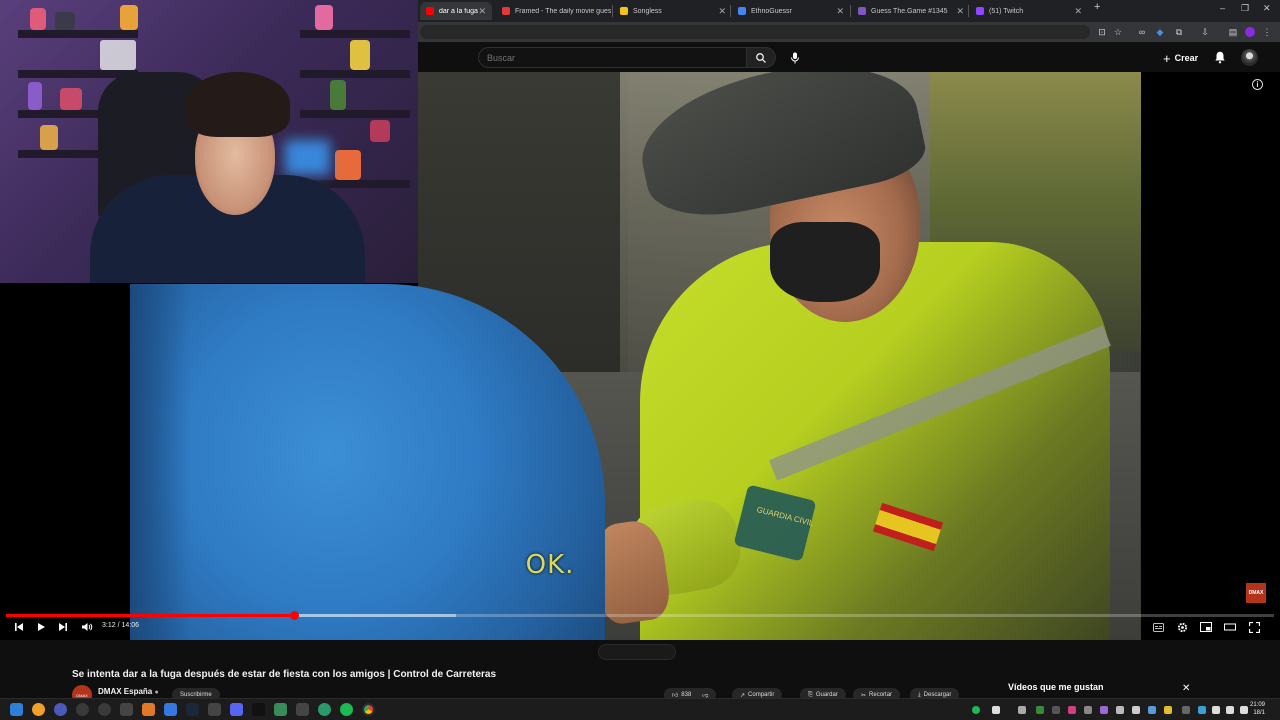  What do you see at coordinates (1233, 32) in the screenshot?
I see `sidebar-icon: ▤` at bounding box center [1233, 32].